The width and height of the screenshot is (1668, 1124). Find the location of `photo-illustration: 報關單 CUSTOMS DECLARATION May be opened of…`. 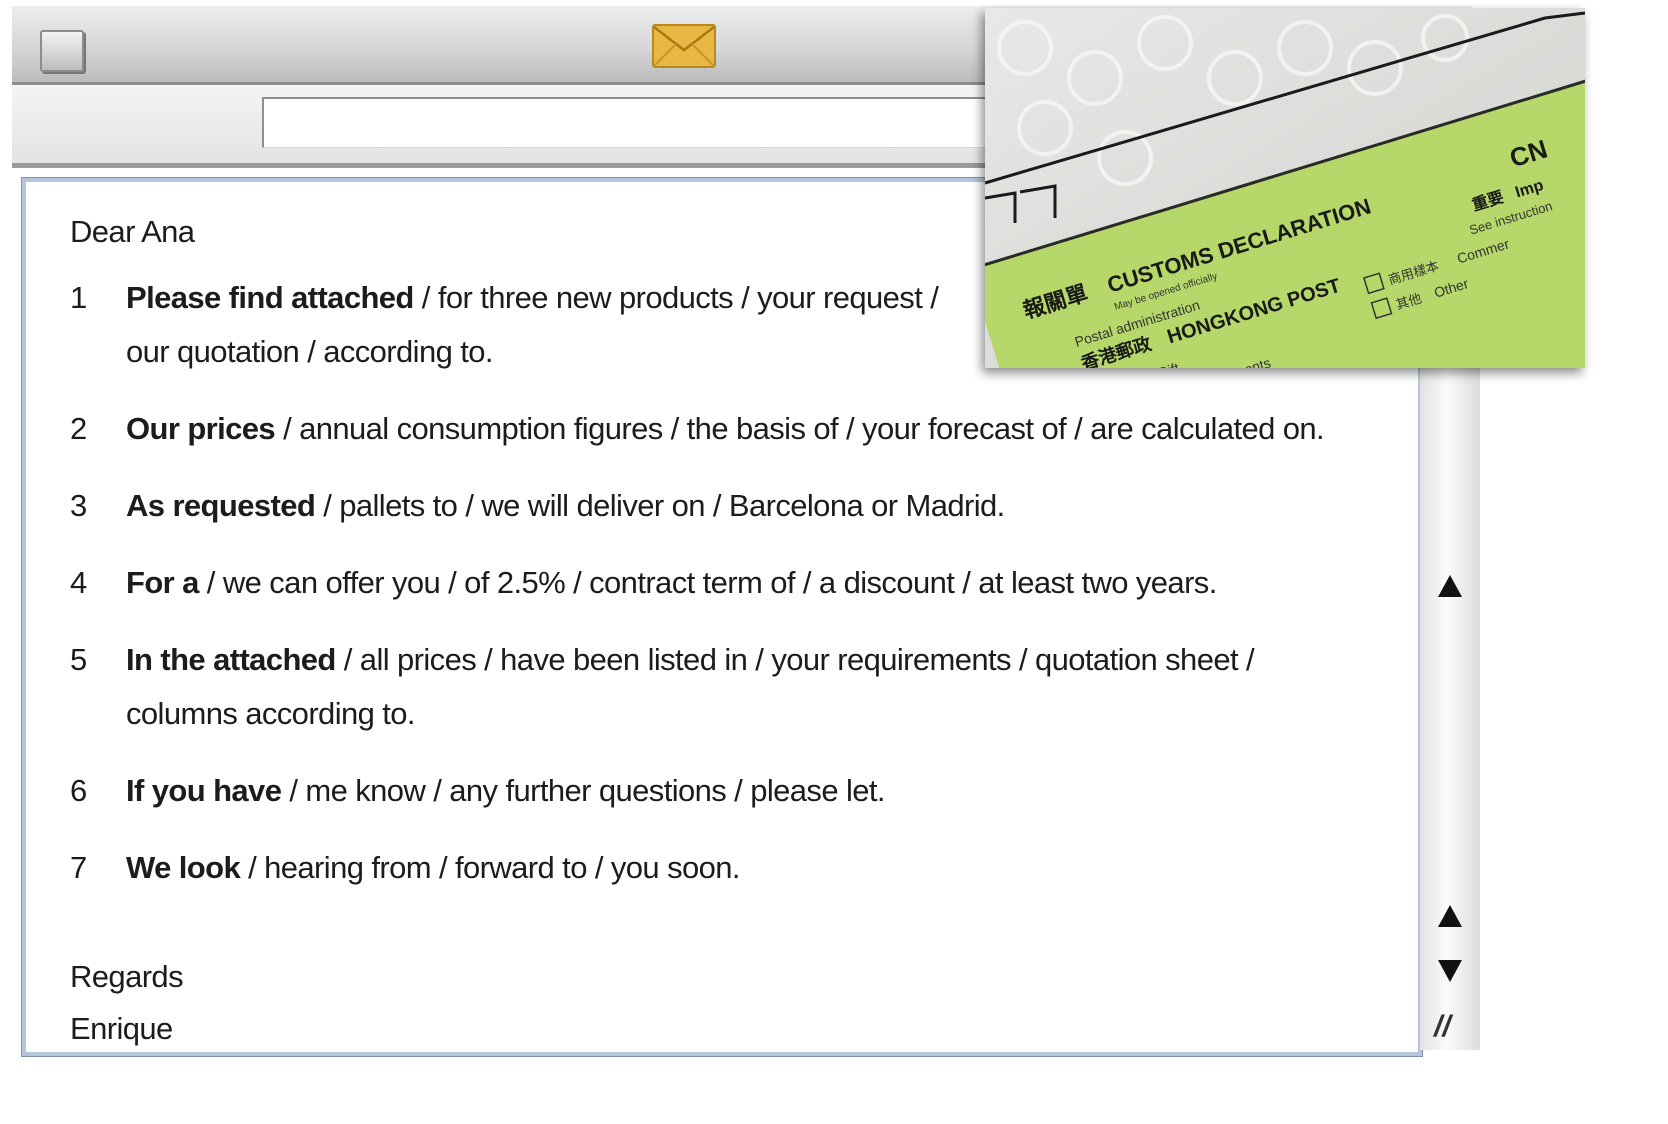

photo-illustration: 報關單 CUSTOMS DECLARATION May be opened of… is located at coordinates (1285, 188).